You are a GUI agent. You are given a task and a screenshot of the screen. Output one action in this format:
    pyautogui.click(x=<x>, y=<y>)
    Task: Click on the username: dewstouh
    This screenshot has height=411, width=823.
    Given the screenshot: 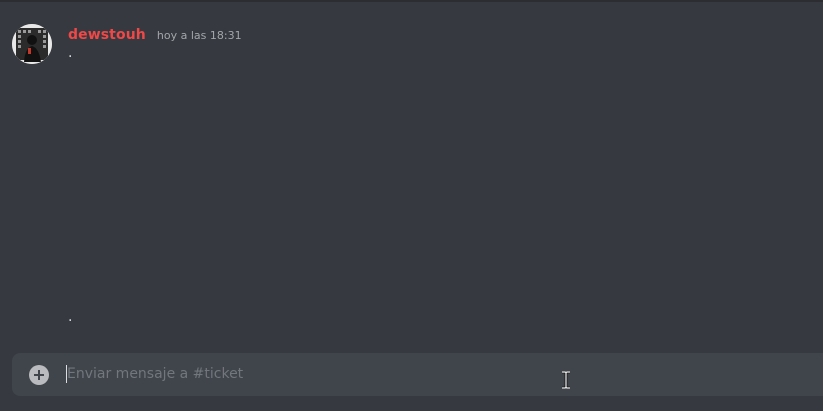 What is the action you would take?
    pyautogui.click(x=107, y=35)
    